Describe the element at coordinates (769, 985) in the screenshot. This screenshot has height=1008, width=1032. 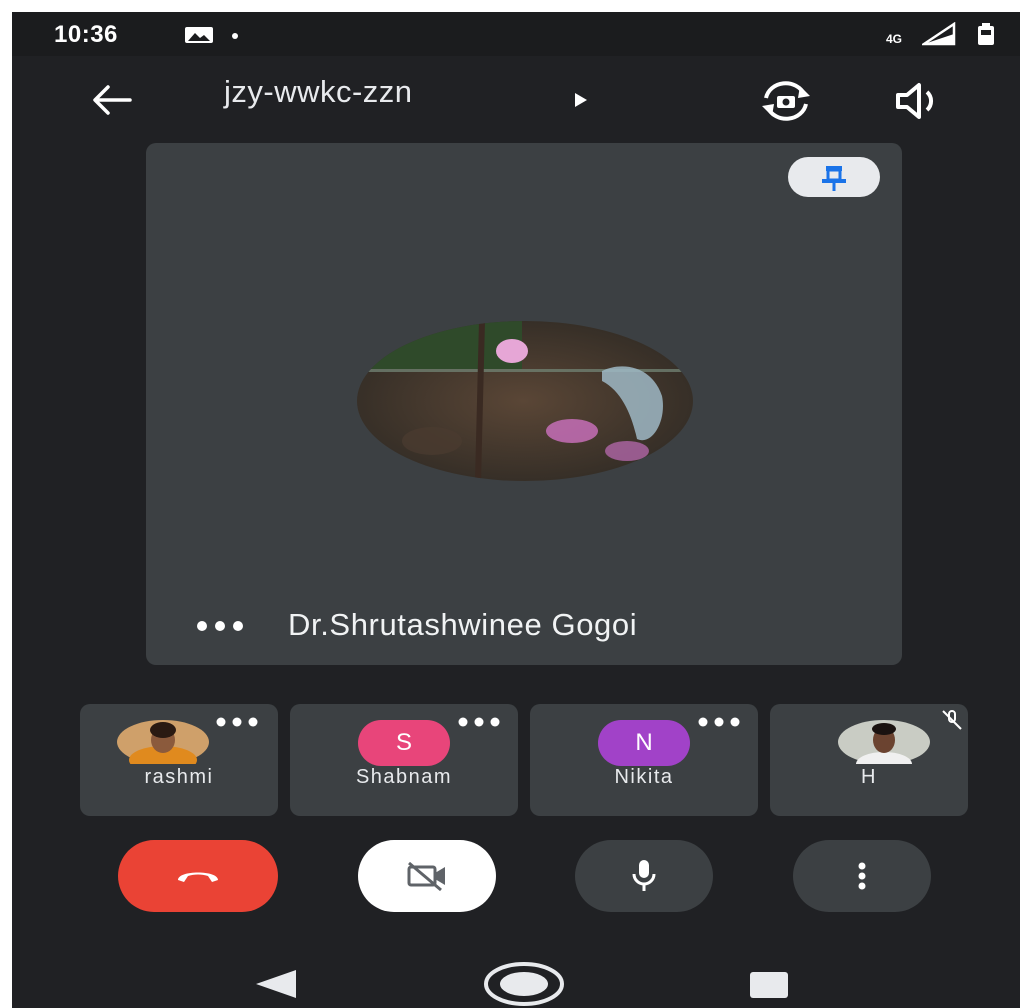
I see `nav-recents-icon` at that location.